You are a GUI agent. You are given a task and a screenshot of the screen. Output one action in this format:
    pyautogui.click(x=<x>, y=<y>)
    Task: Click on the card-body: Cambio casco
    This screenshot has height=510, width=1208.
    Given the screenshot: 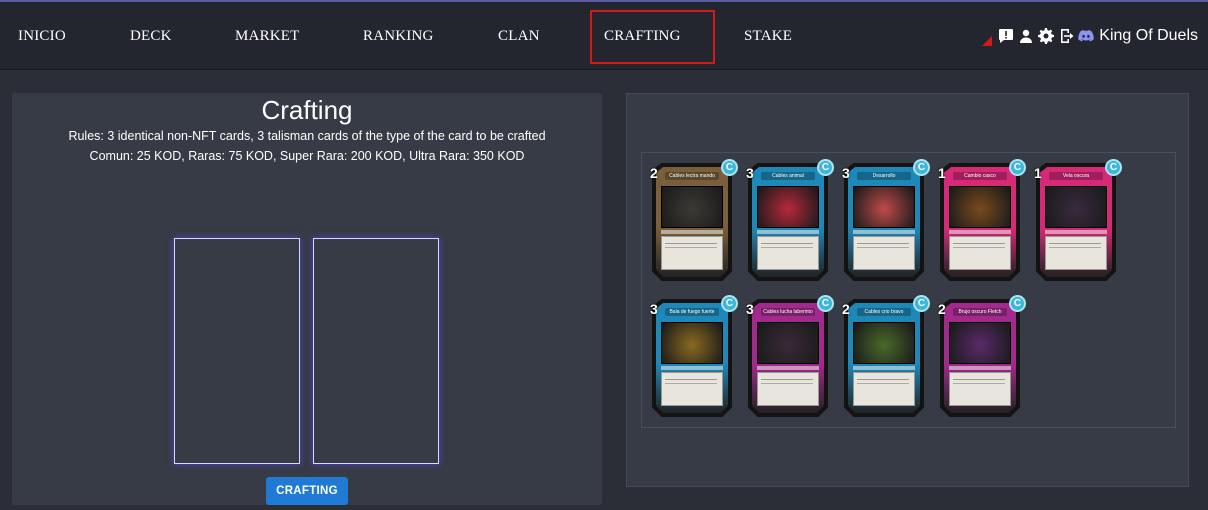 What is the action you would take?
    pyautogui.click(x=980, y=222)
    